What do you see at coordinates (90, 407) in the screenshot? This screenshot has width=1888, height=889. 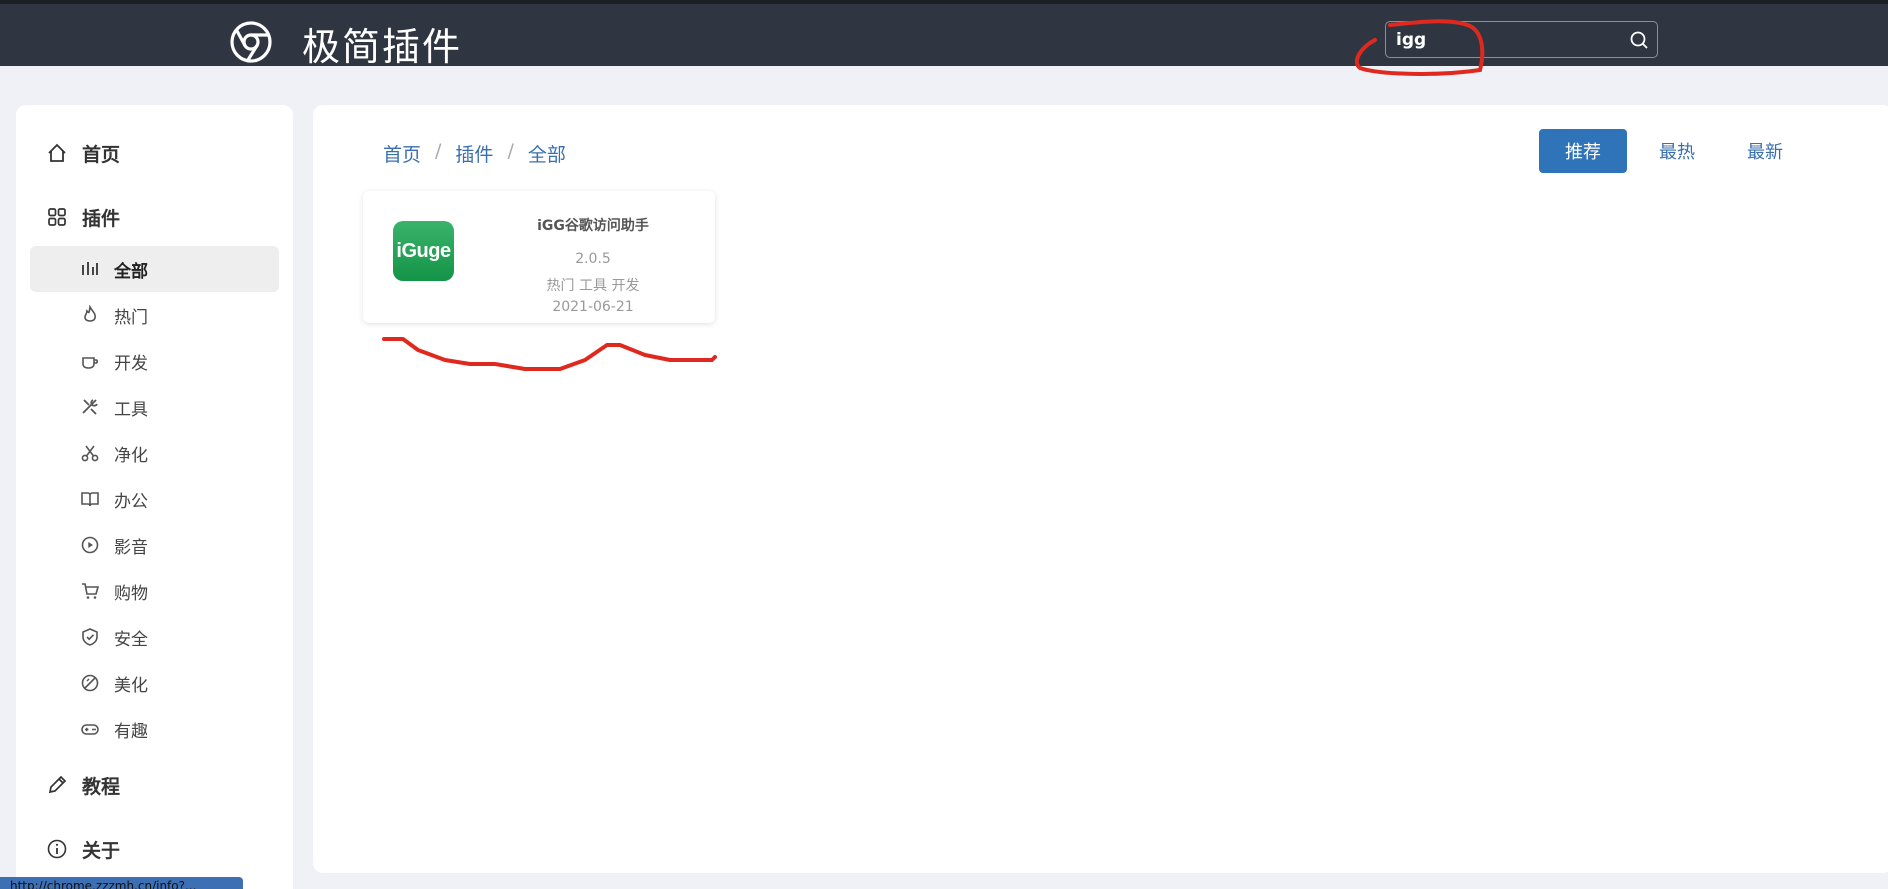 I see `tools-icon` at bounding box center [90, 407].